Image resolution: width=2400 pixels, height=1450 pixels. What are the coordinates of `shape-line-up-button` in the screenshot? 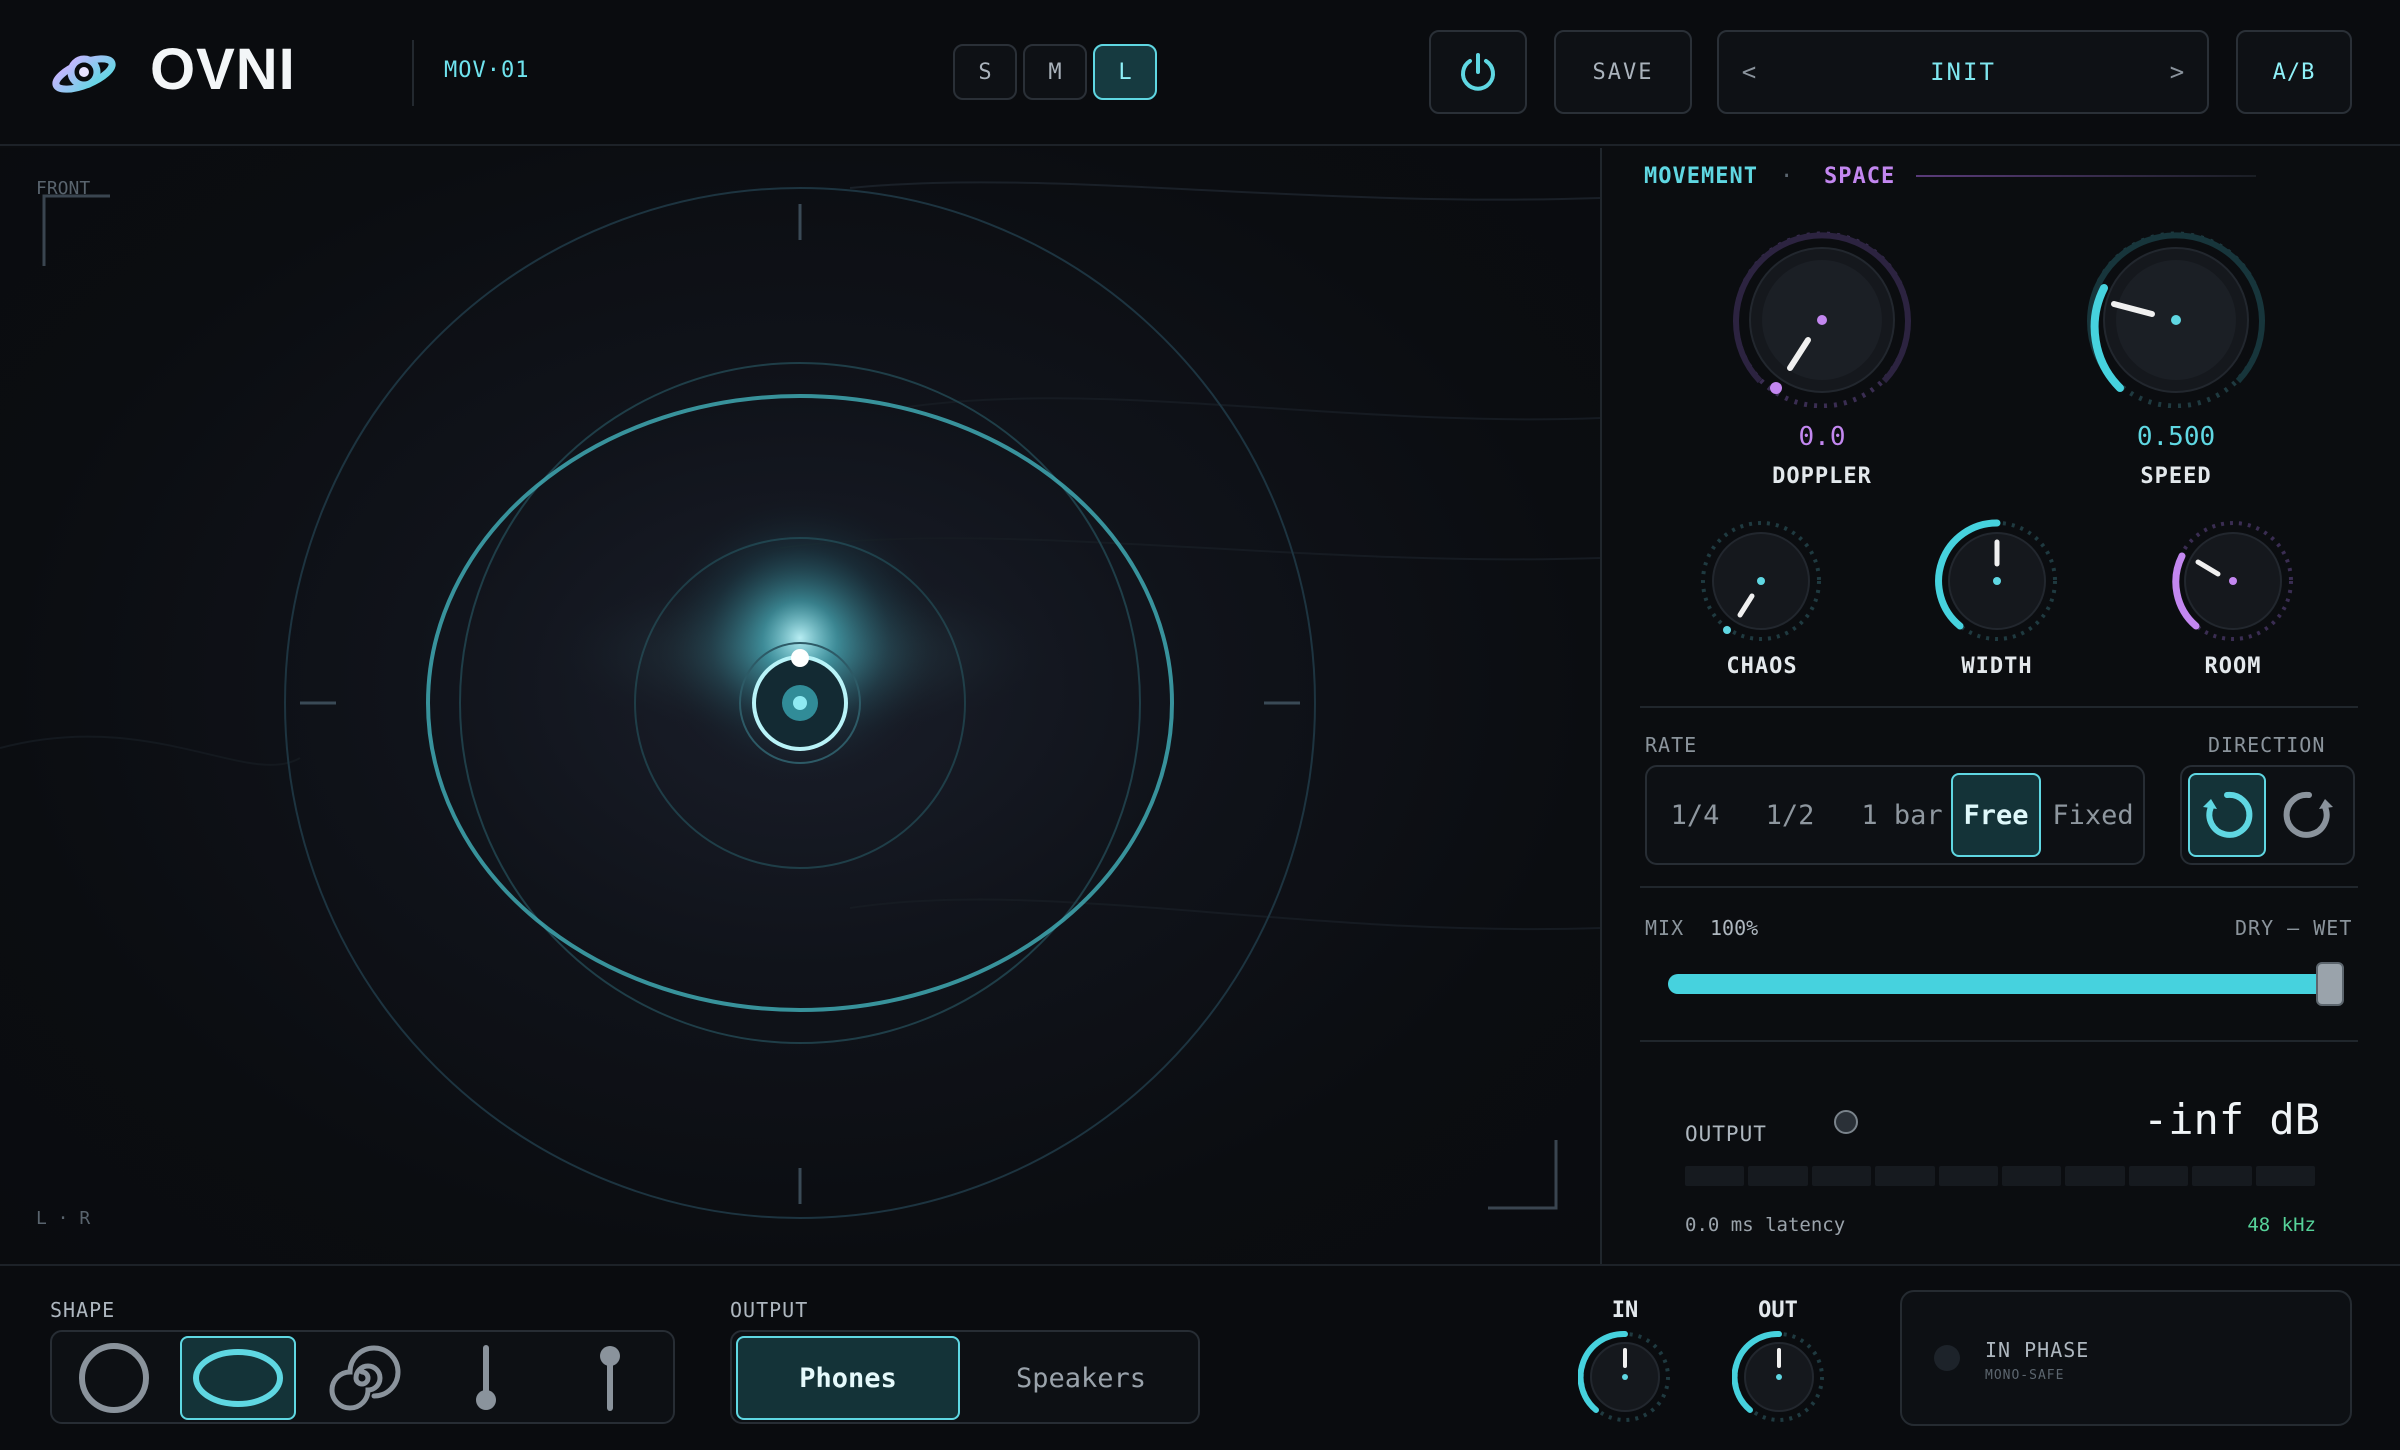 It's located at (610, 1378).